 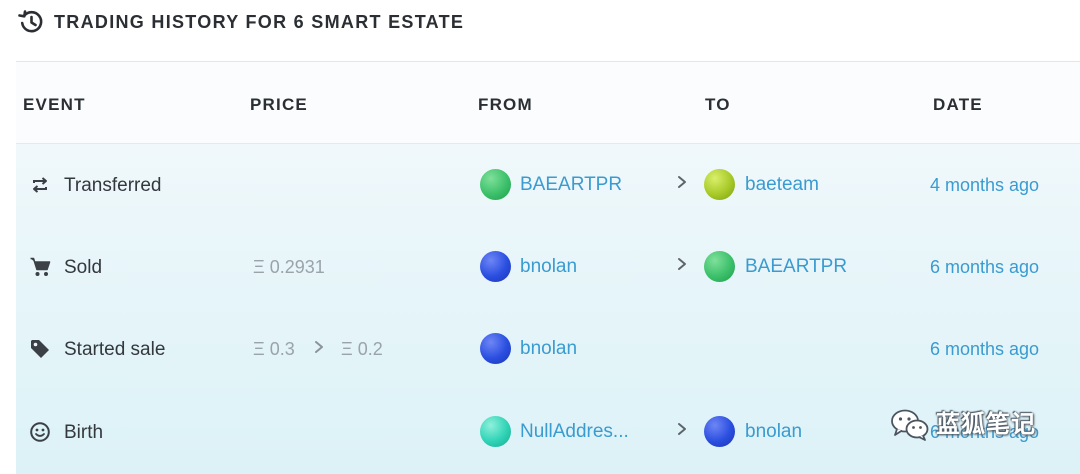 I want to click on smiley-icon, so click(x=40, y=432).